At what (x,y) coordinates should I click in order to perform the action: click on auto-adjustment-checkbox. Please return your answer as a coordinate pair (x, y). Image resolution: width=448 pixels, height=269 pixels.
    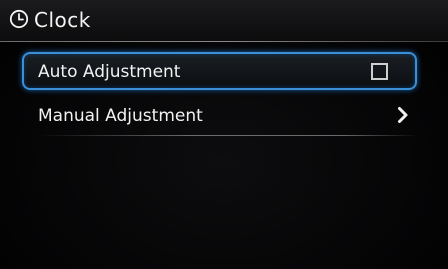
    Looking at the image, I should click on (379, 71).